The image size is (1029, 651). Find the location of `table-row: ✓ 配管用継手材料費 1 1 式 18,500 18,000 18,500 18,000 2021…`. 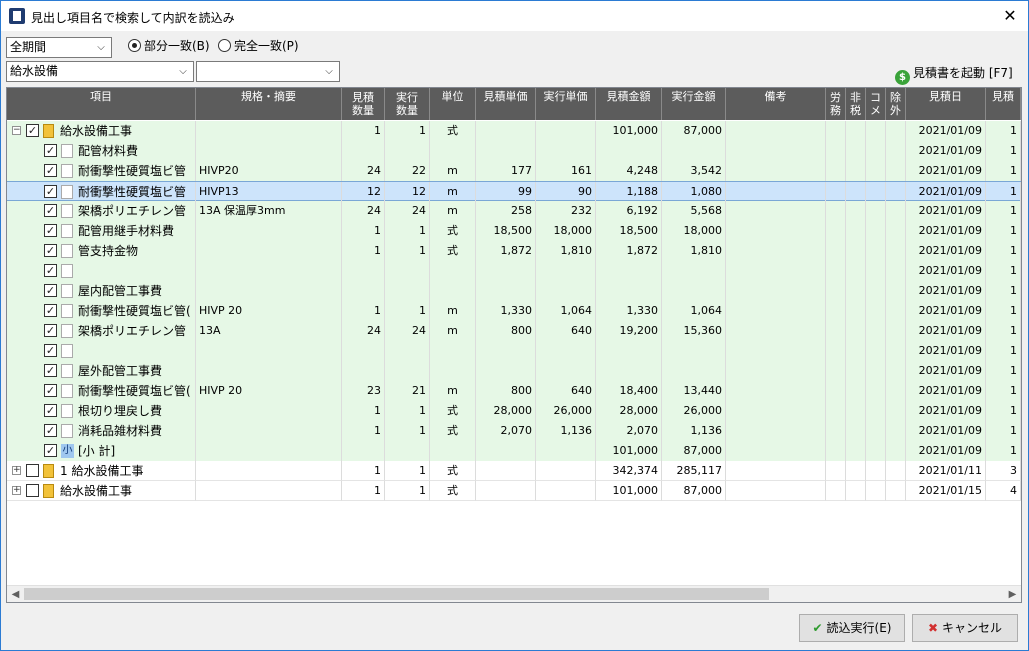

table-row: ✓ 配管用継手材料費 1 1 式 18,500 18,000 18,500 18,000 2021… is located at coordinates (514, 231).